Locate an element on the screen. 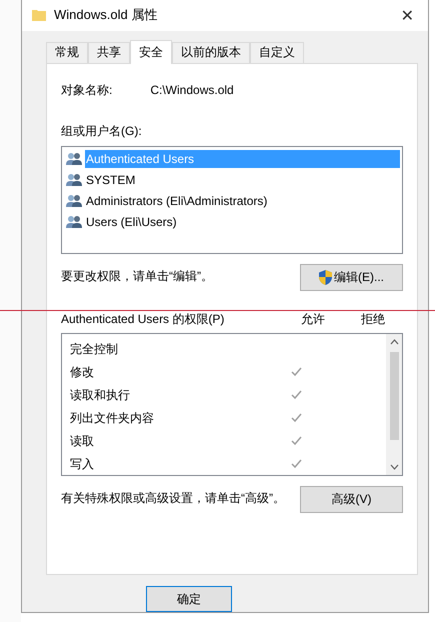 The width and height of the screenshot is (435, 622). permission-name: 读取和执行 is located at coordinates (100, 395).